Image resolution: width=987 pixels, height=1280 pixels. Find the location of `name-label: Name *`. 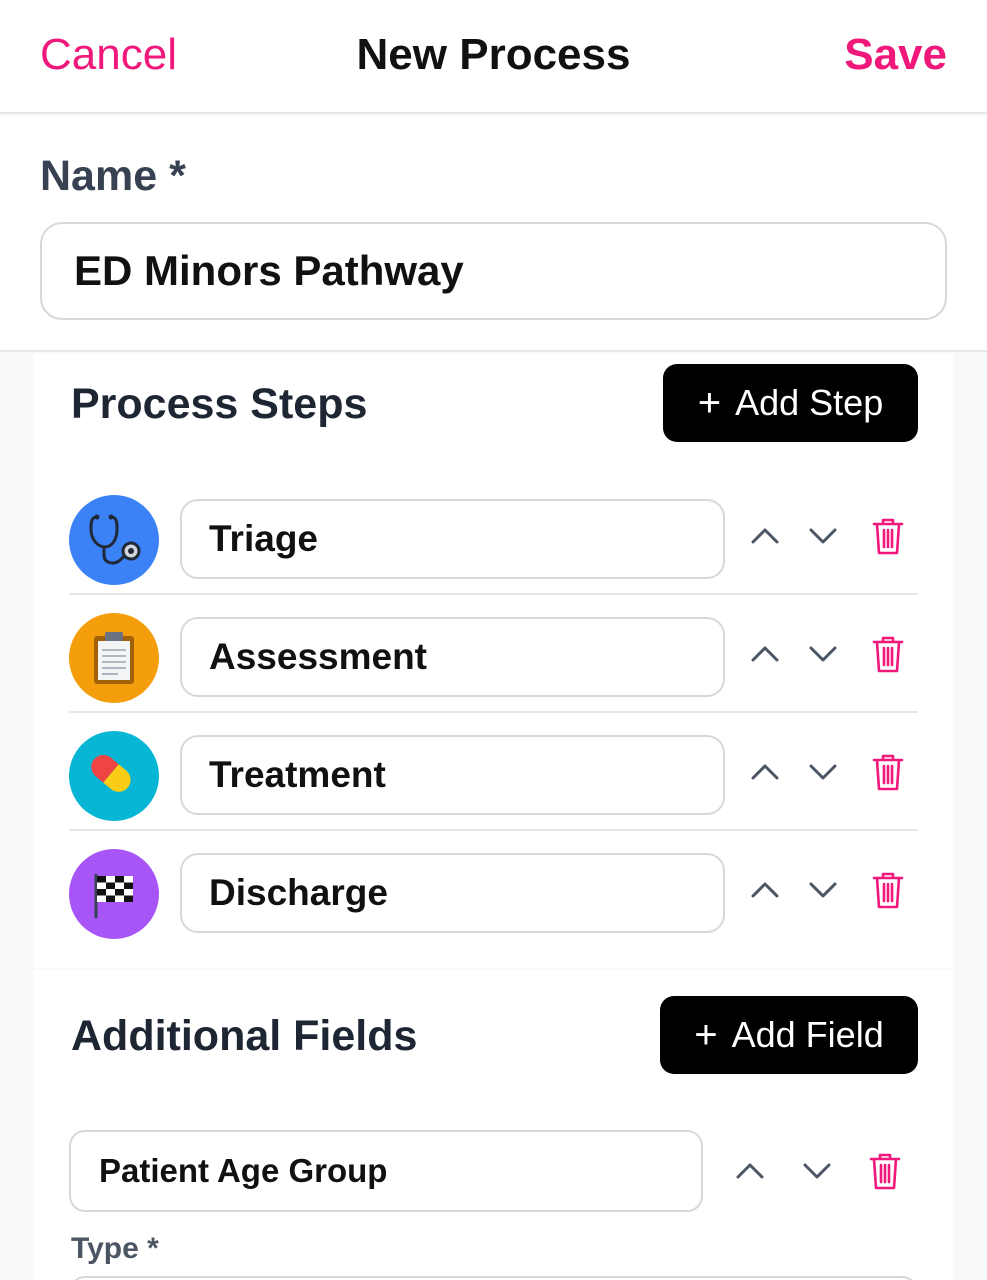

name-label: Name * is located at coordinates (113, 176).